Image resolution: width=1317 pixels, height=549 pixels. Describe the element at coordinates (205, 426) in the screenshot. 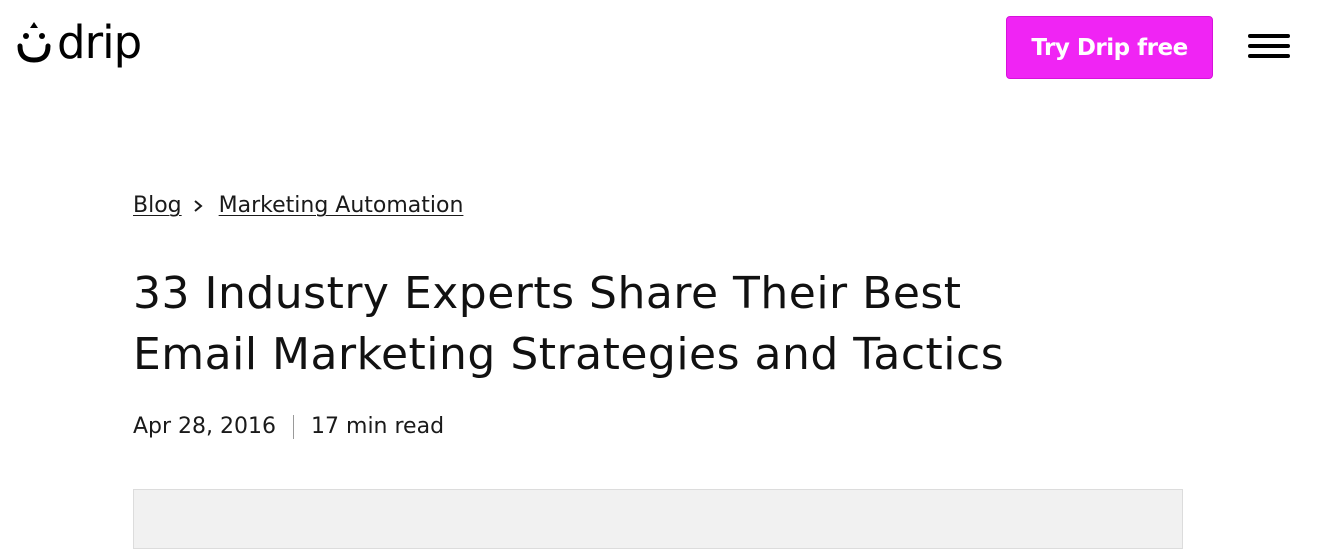

I see `publish-date: Apr 28, 2016` at that location.